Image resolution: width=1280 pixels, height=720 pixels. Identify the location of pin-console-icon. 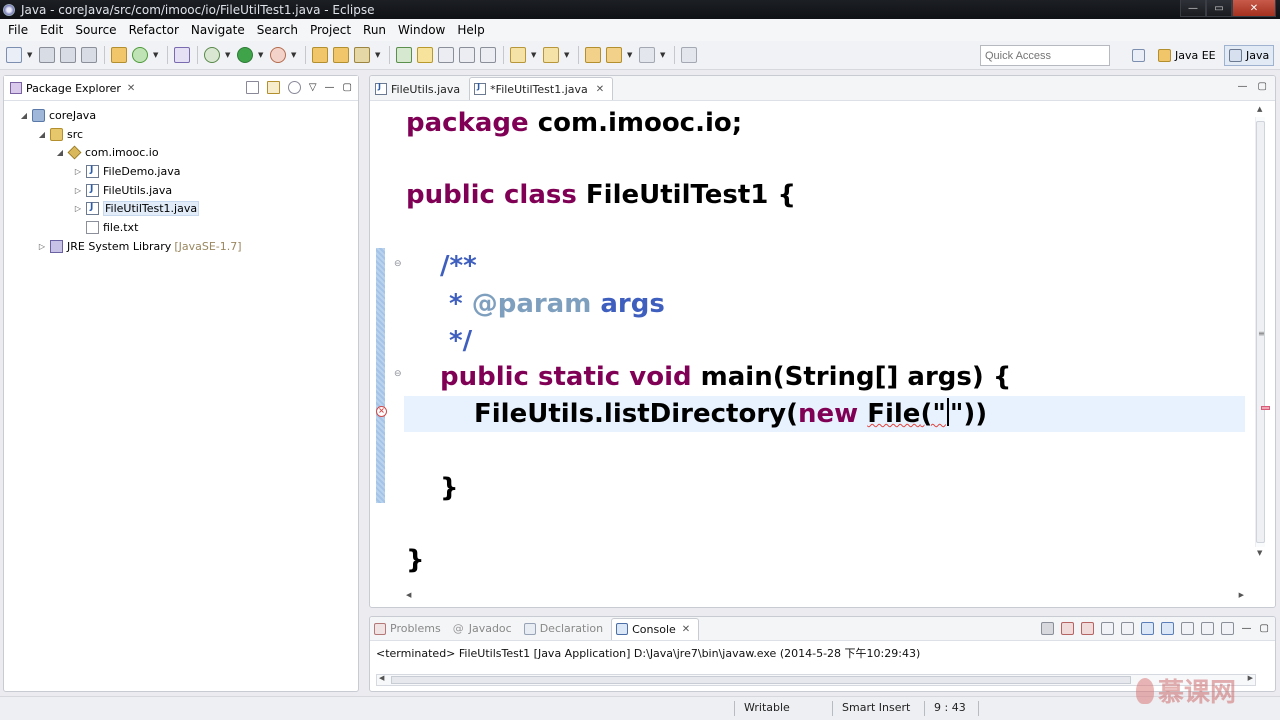
(1187, 628).